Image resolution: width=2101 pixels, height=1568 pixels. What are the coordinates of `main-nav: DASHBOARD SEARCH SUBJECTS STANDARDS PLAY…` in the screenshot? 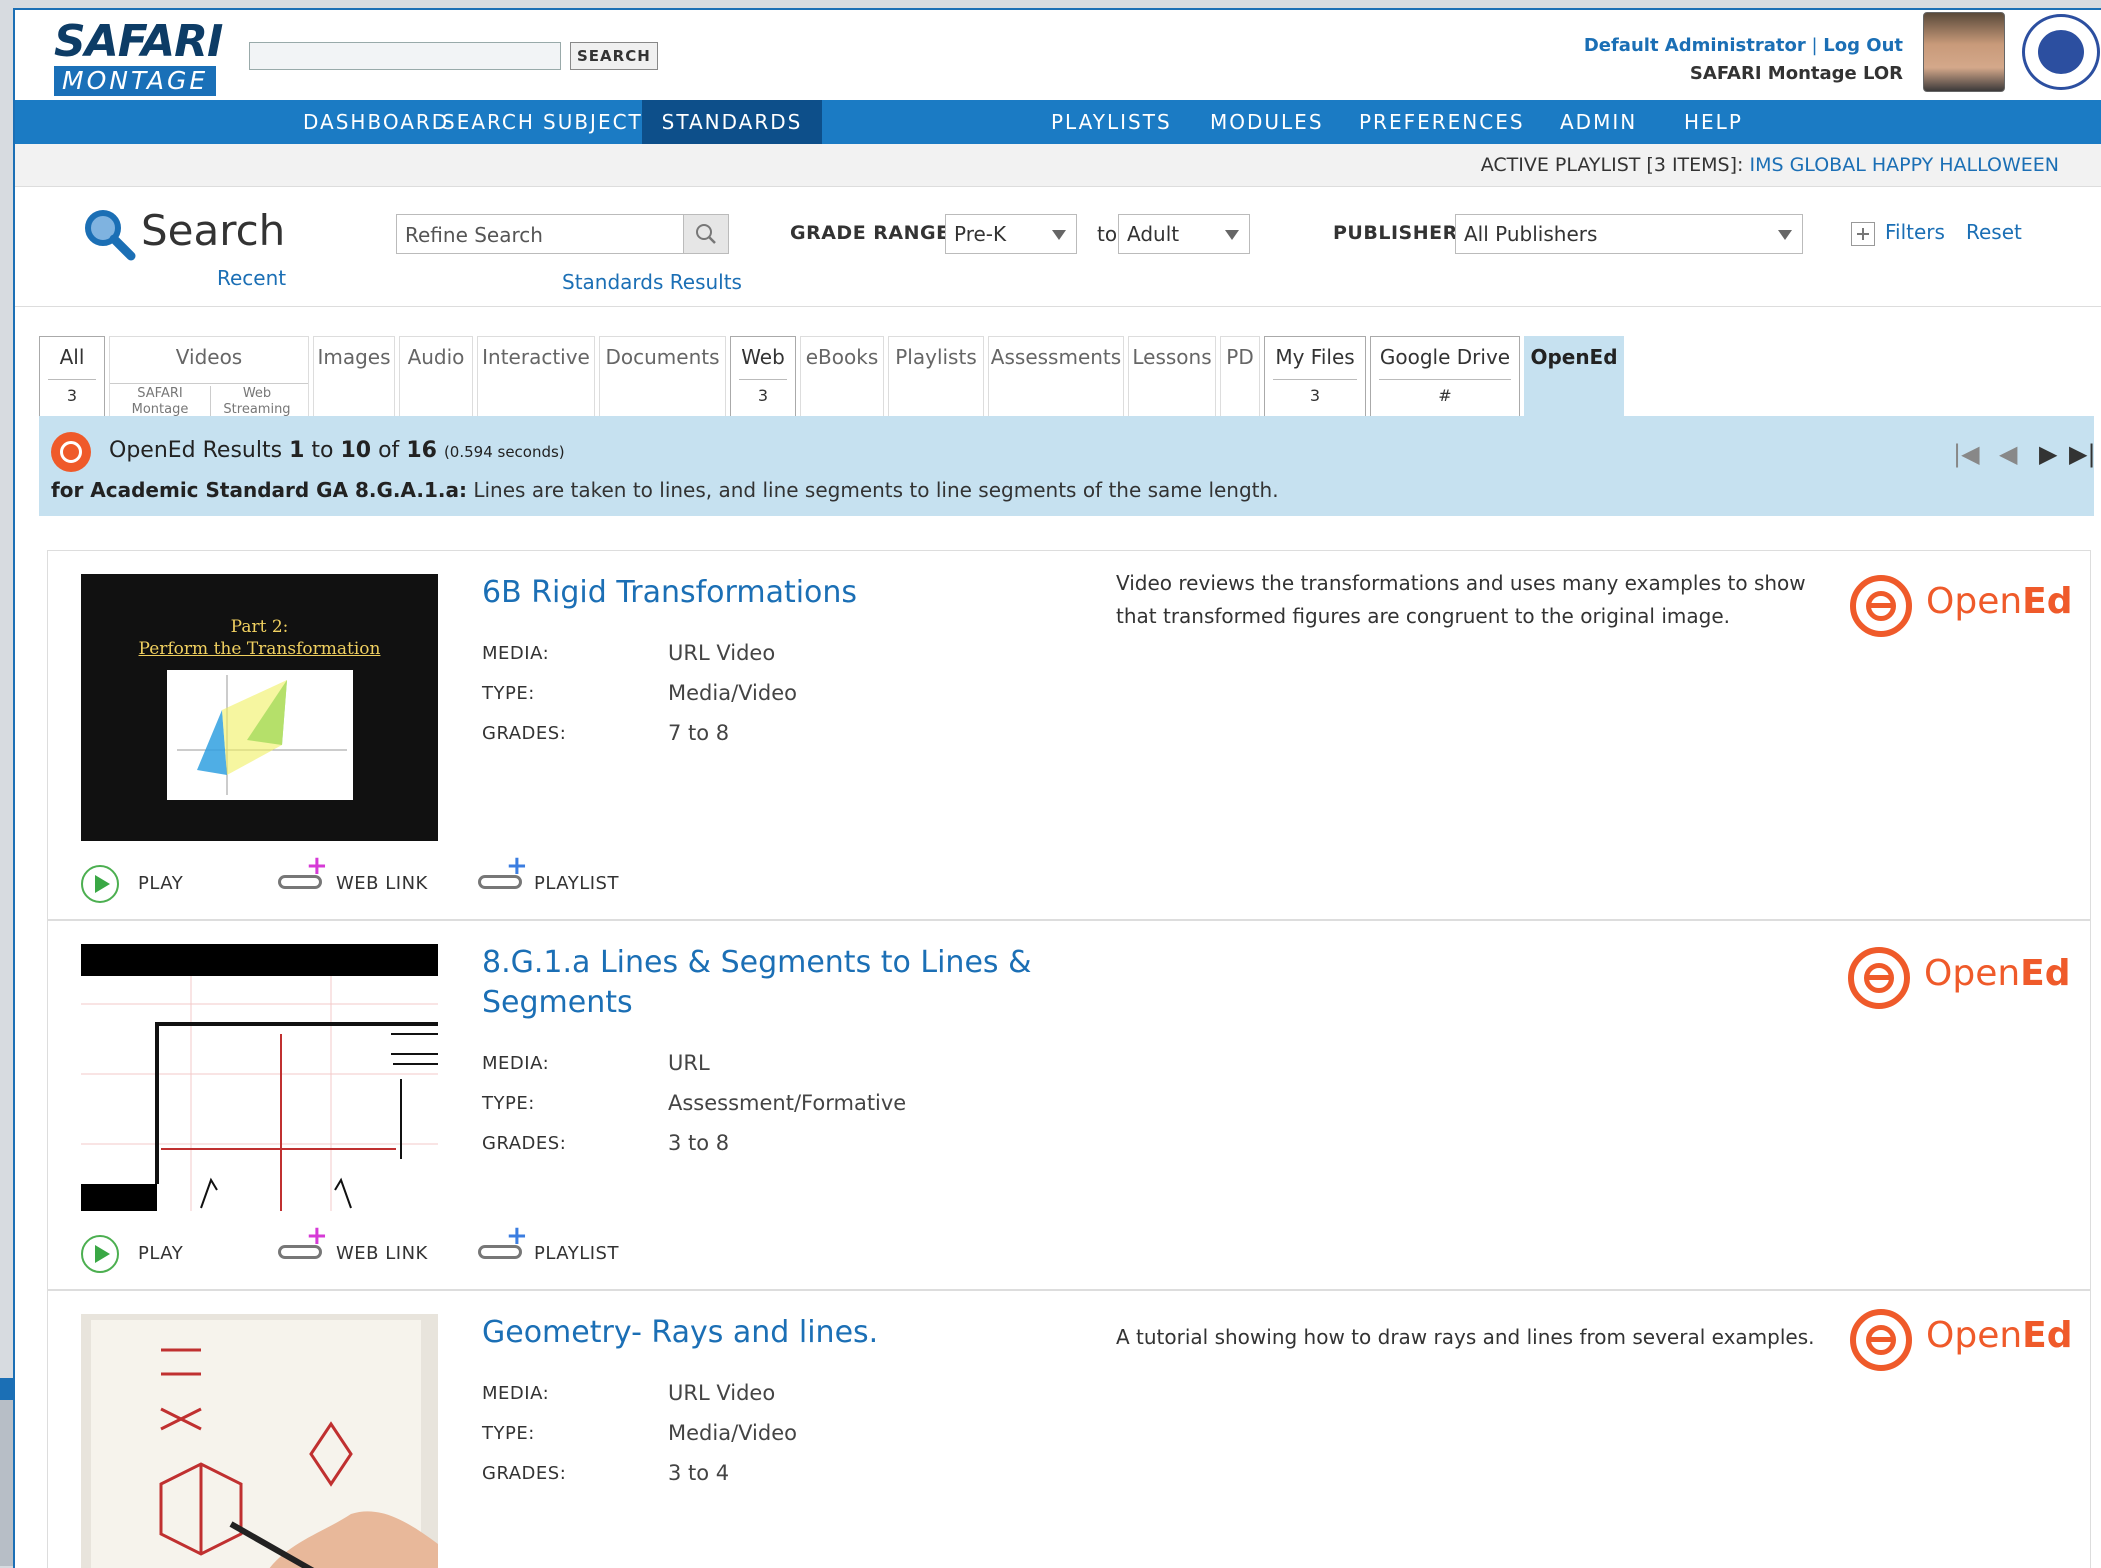 It's located at (1058, 122).